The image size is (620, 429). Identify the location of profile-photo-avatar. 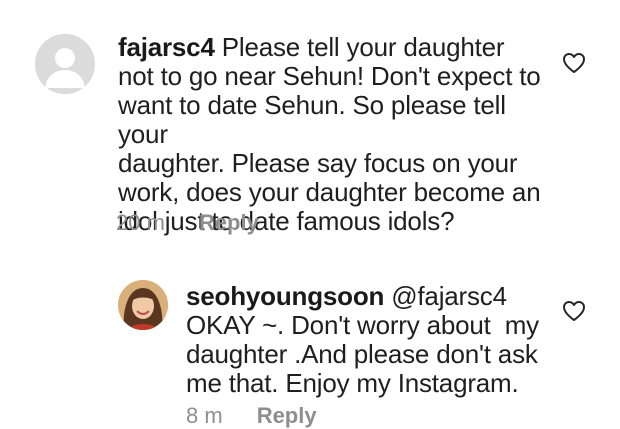
(143, 305).